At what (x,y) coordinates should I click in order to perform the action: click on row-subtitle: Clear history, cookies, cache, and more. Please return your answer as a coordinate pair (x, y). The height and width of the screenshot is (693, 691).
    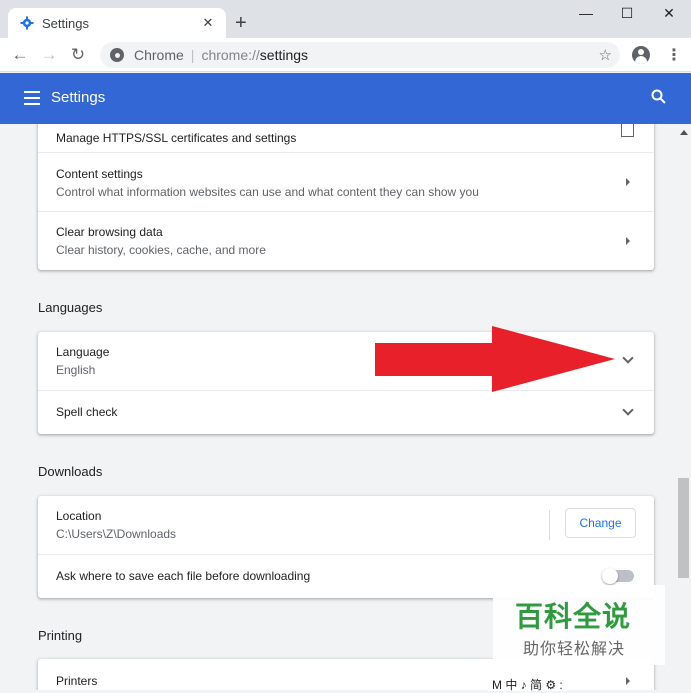
    Looking at the image, I should click on (161, 250).